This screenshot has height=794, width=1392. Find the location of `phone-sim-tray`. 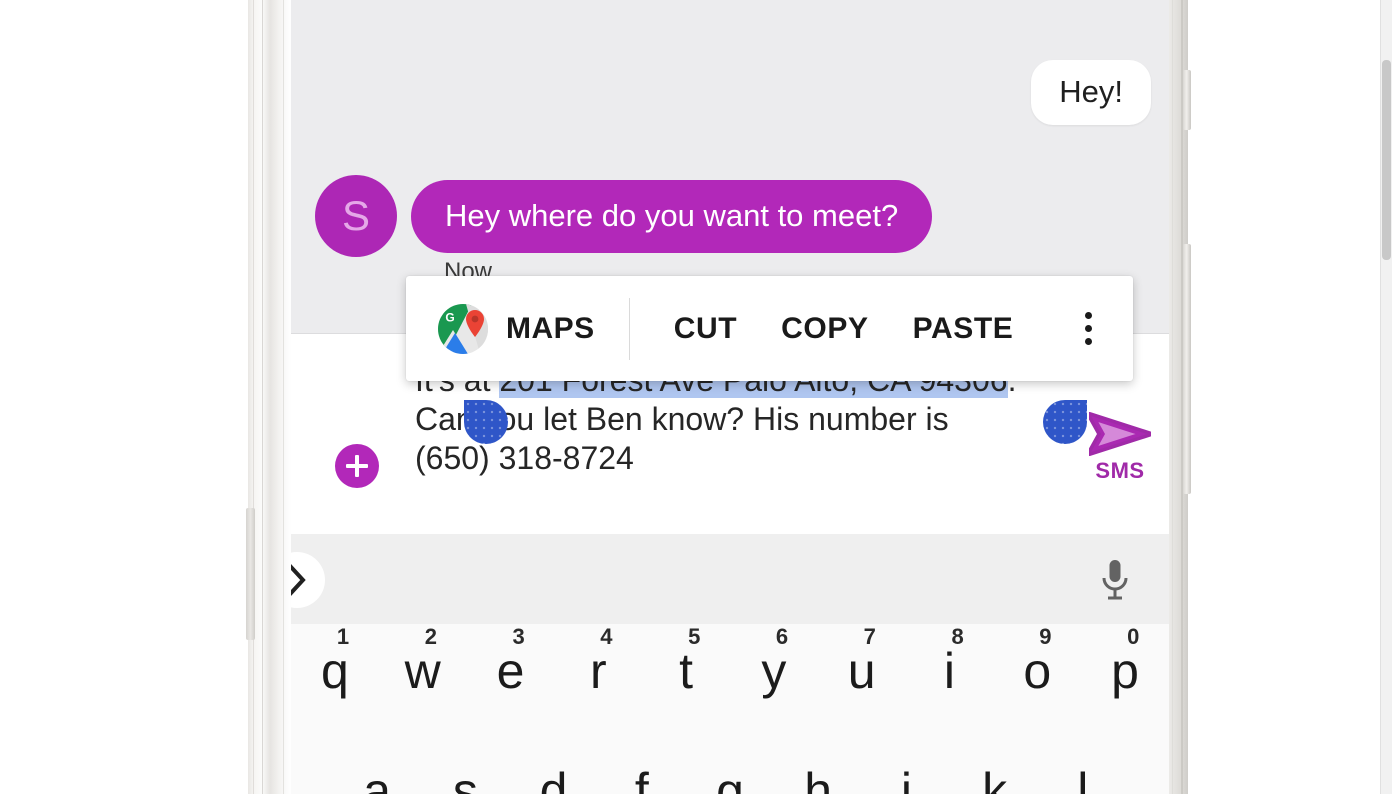

phone-sim-tray is located at coordinates (250, 574).